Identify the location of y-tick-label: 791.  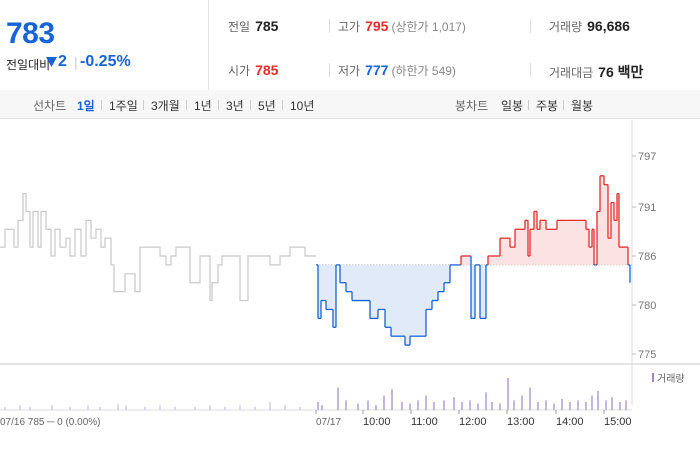
(647, 208).